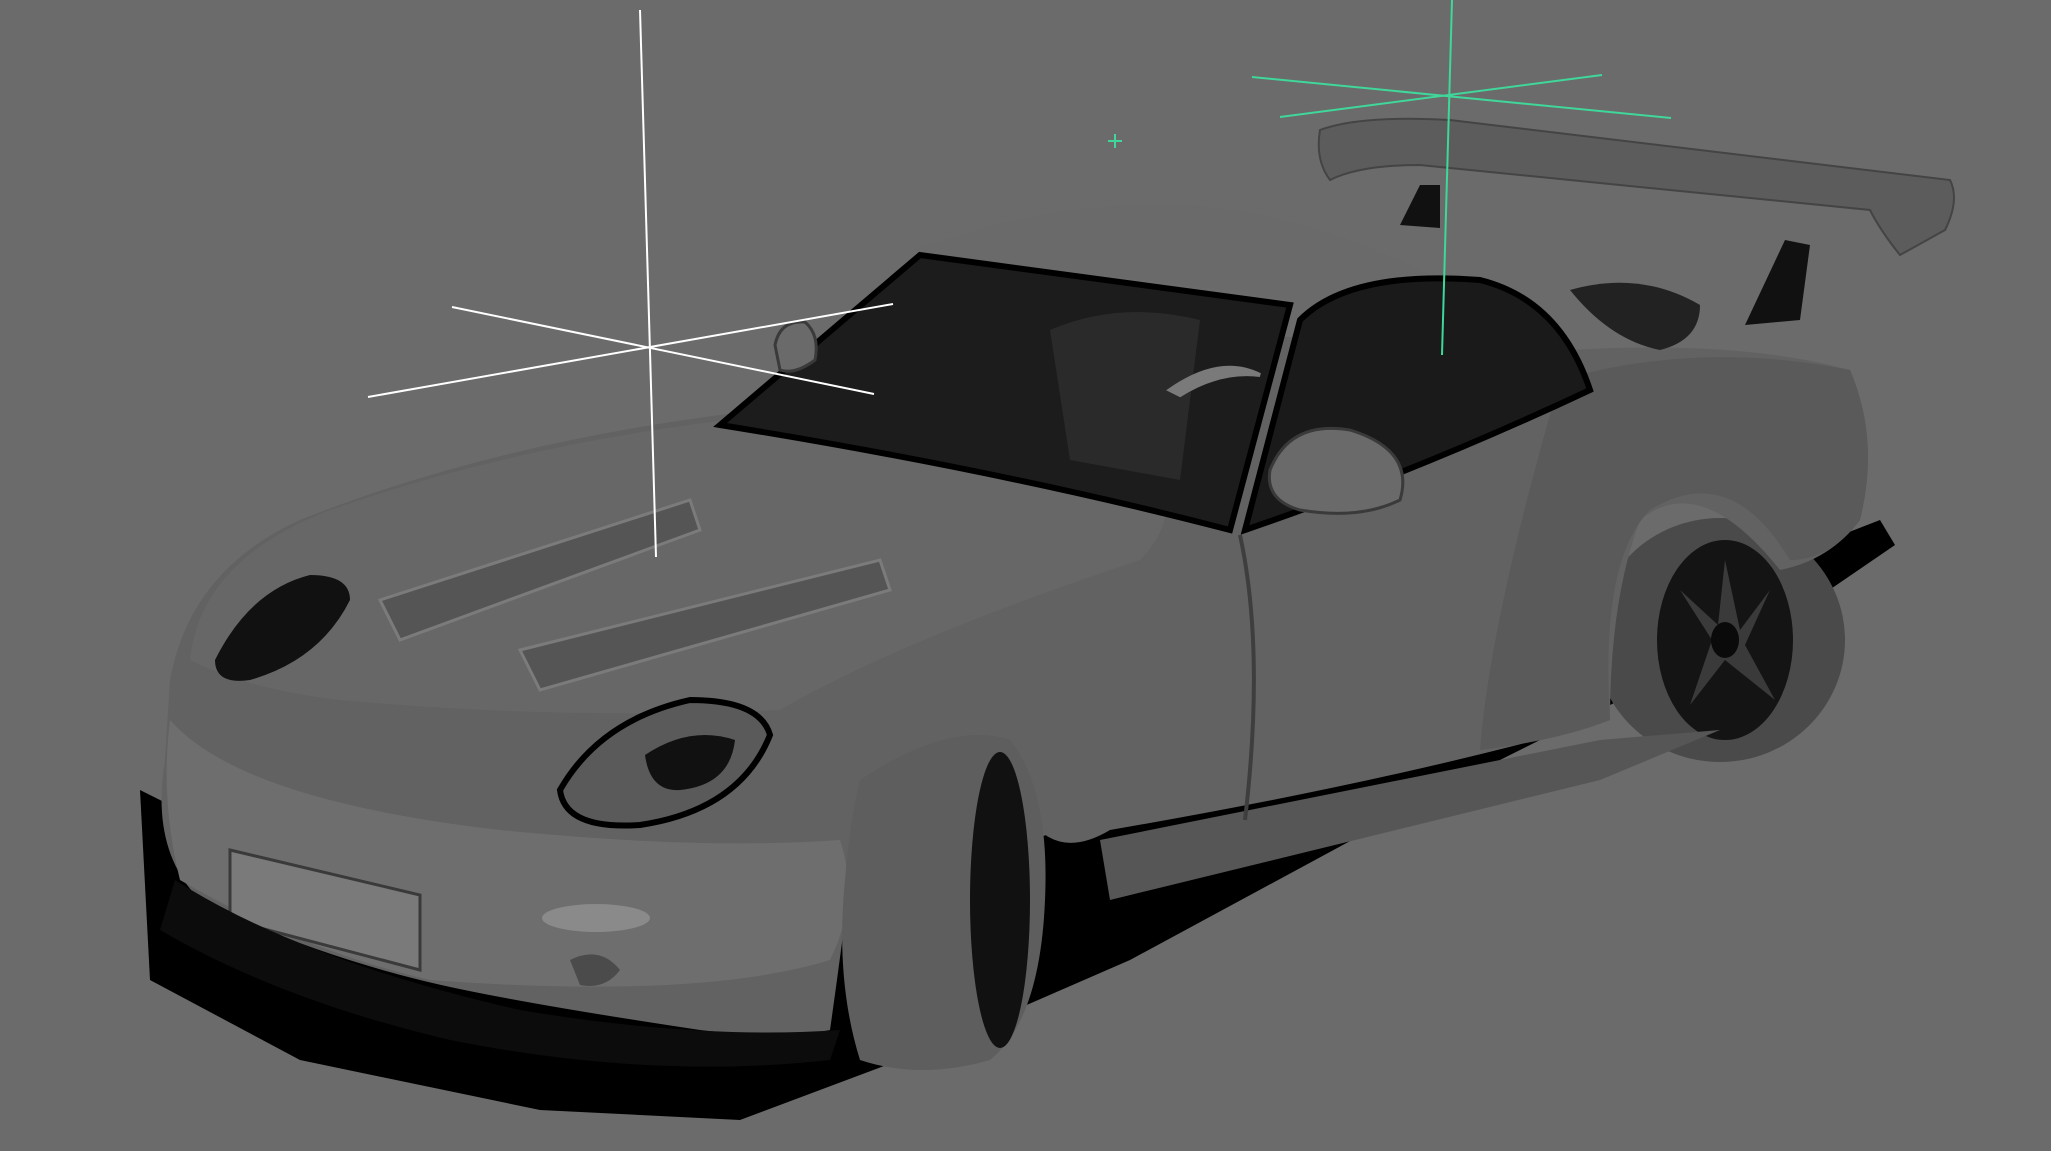 The height and width of the screenshot is (1151, 2051). I want to click on rear-window, so click(1635, 316).